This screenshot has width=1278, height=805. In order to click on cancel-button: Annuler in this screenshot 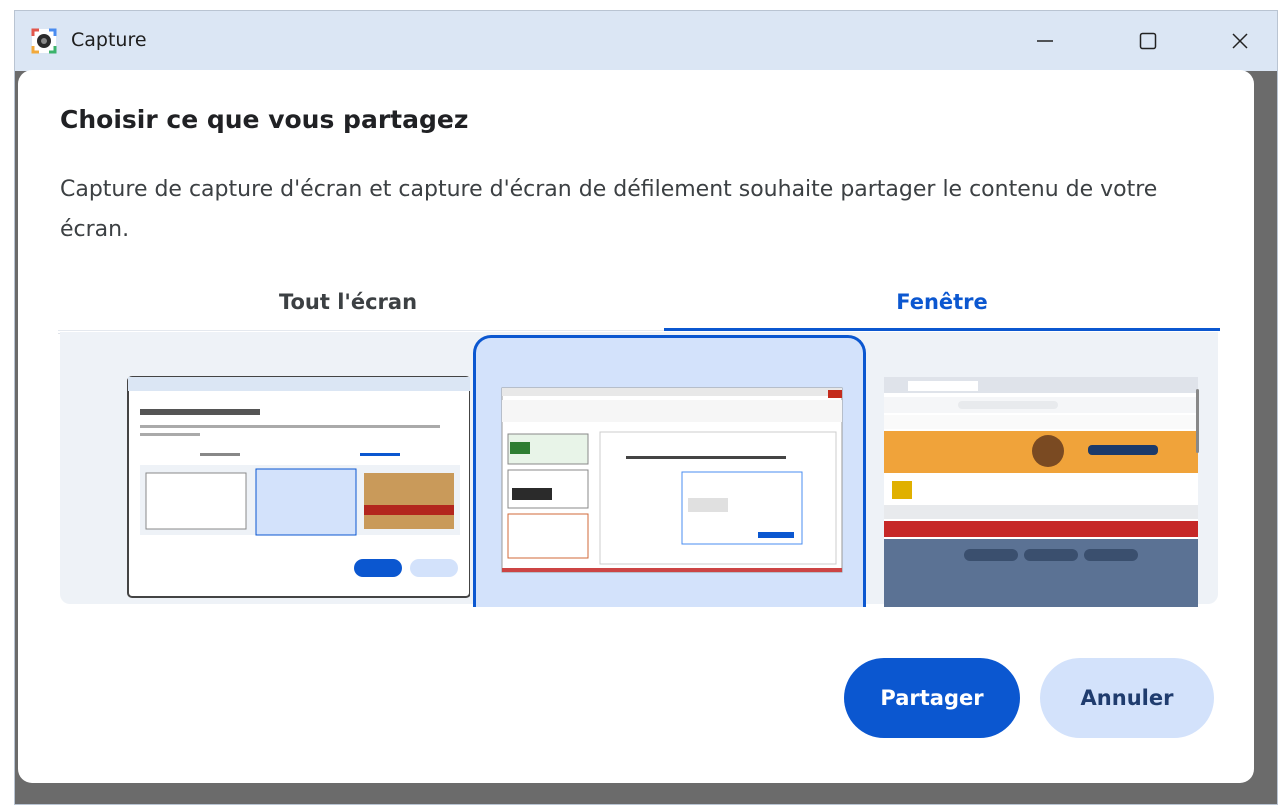, I will do `click(1127, 698)`.